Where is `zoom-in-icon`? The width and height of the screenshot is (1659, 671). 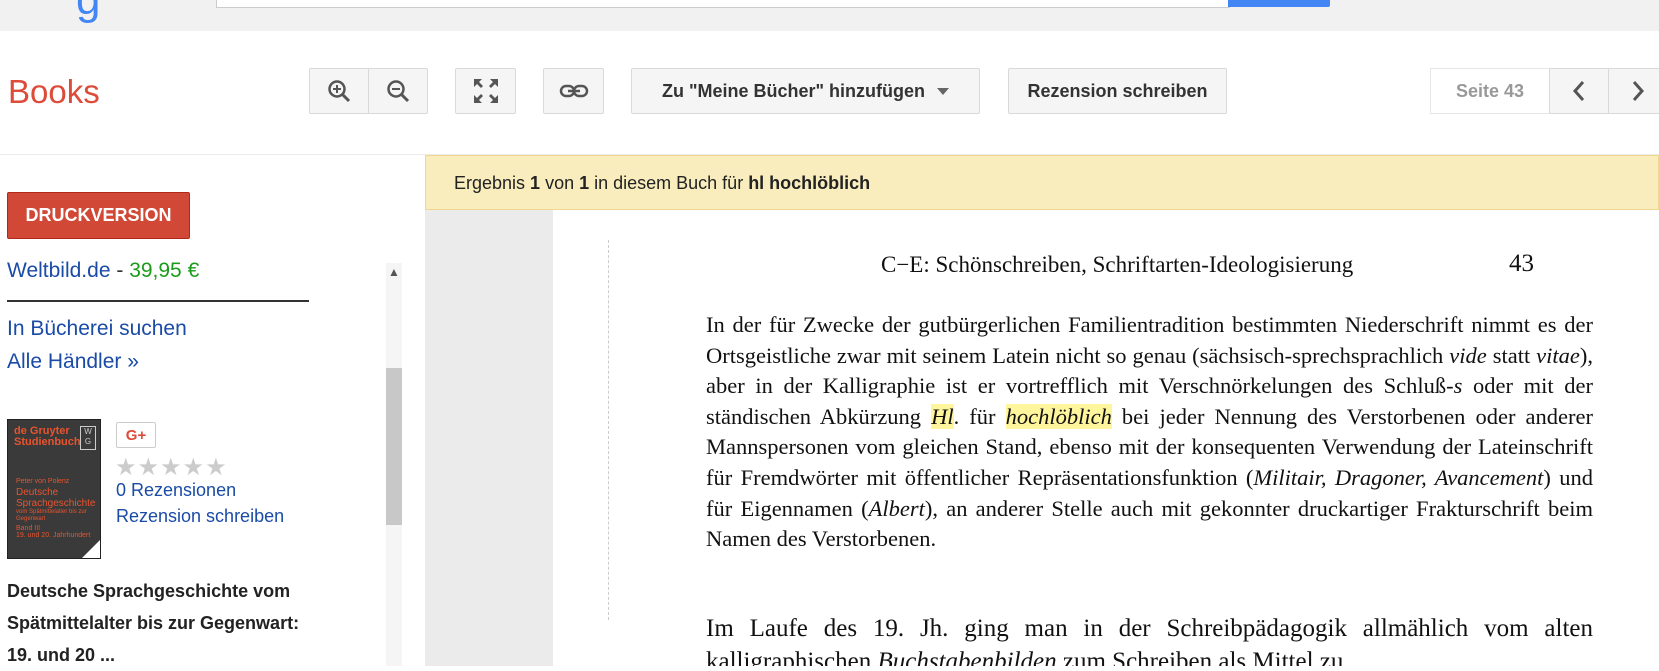 zoom-in-icon is located at coordinates (339, 91).